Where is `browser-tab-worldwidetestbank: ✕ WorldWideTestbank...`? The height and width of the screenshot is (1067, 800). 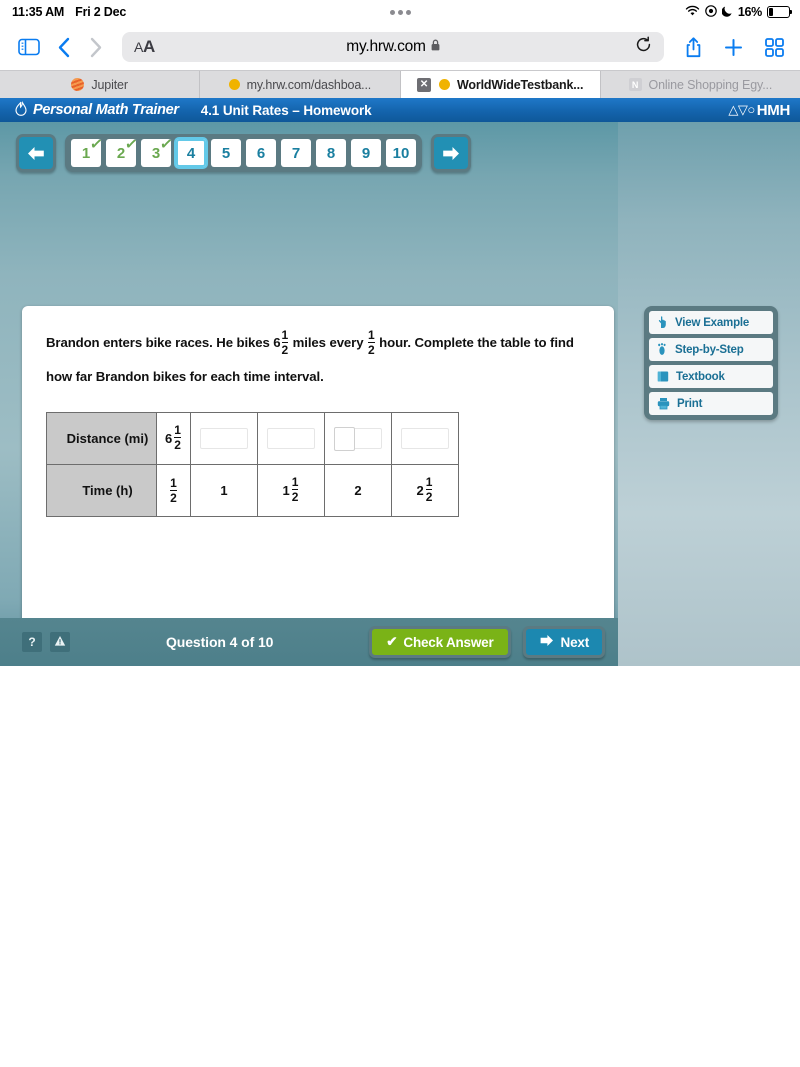 browser-tab-worldwidetestbank: ✕ WorldWideTestbank... is located at coordinates (500, 84).